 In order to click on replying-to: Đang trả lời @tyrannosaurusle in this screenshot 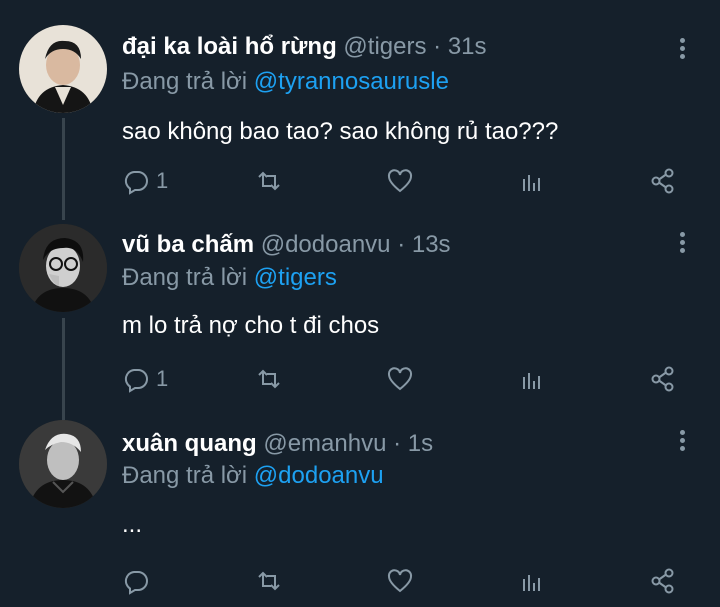, I will do `click(285, 82)`.